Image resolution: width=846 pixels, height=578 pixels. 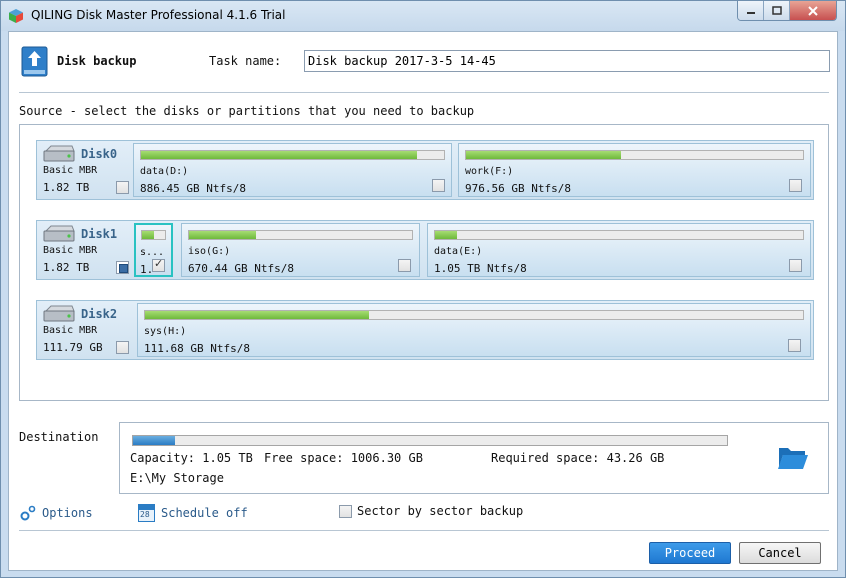 I want to click on partition-data-e: data(E:) 1.05 TB Ntfs/8, so click(x=619, y=250).